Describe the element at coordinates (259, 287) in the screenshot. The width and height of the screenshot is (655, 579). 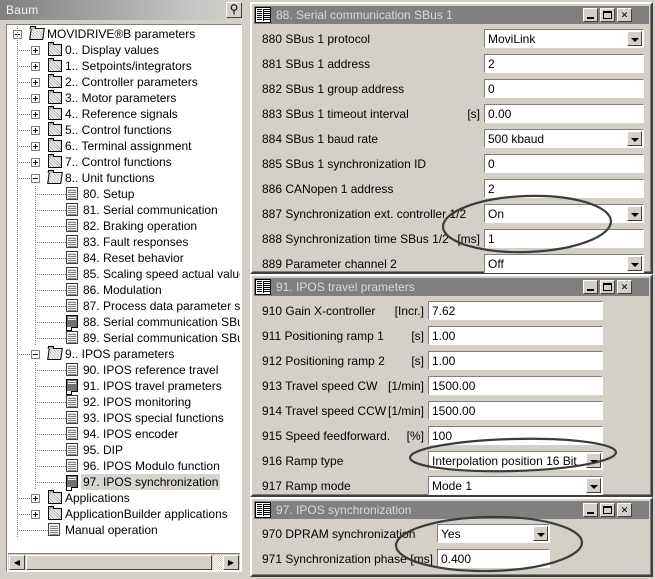
I see `sysicon-left-part` at that location.